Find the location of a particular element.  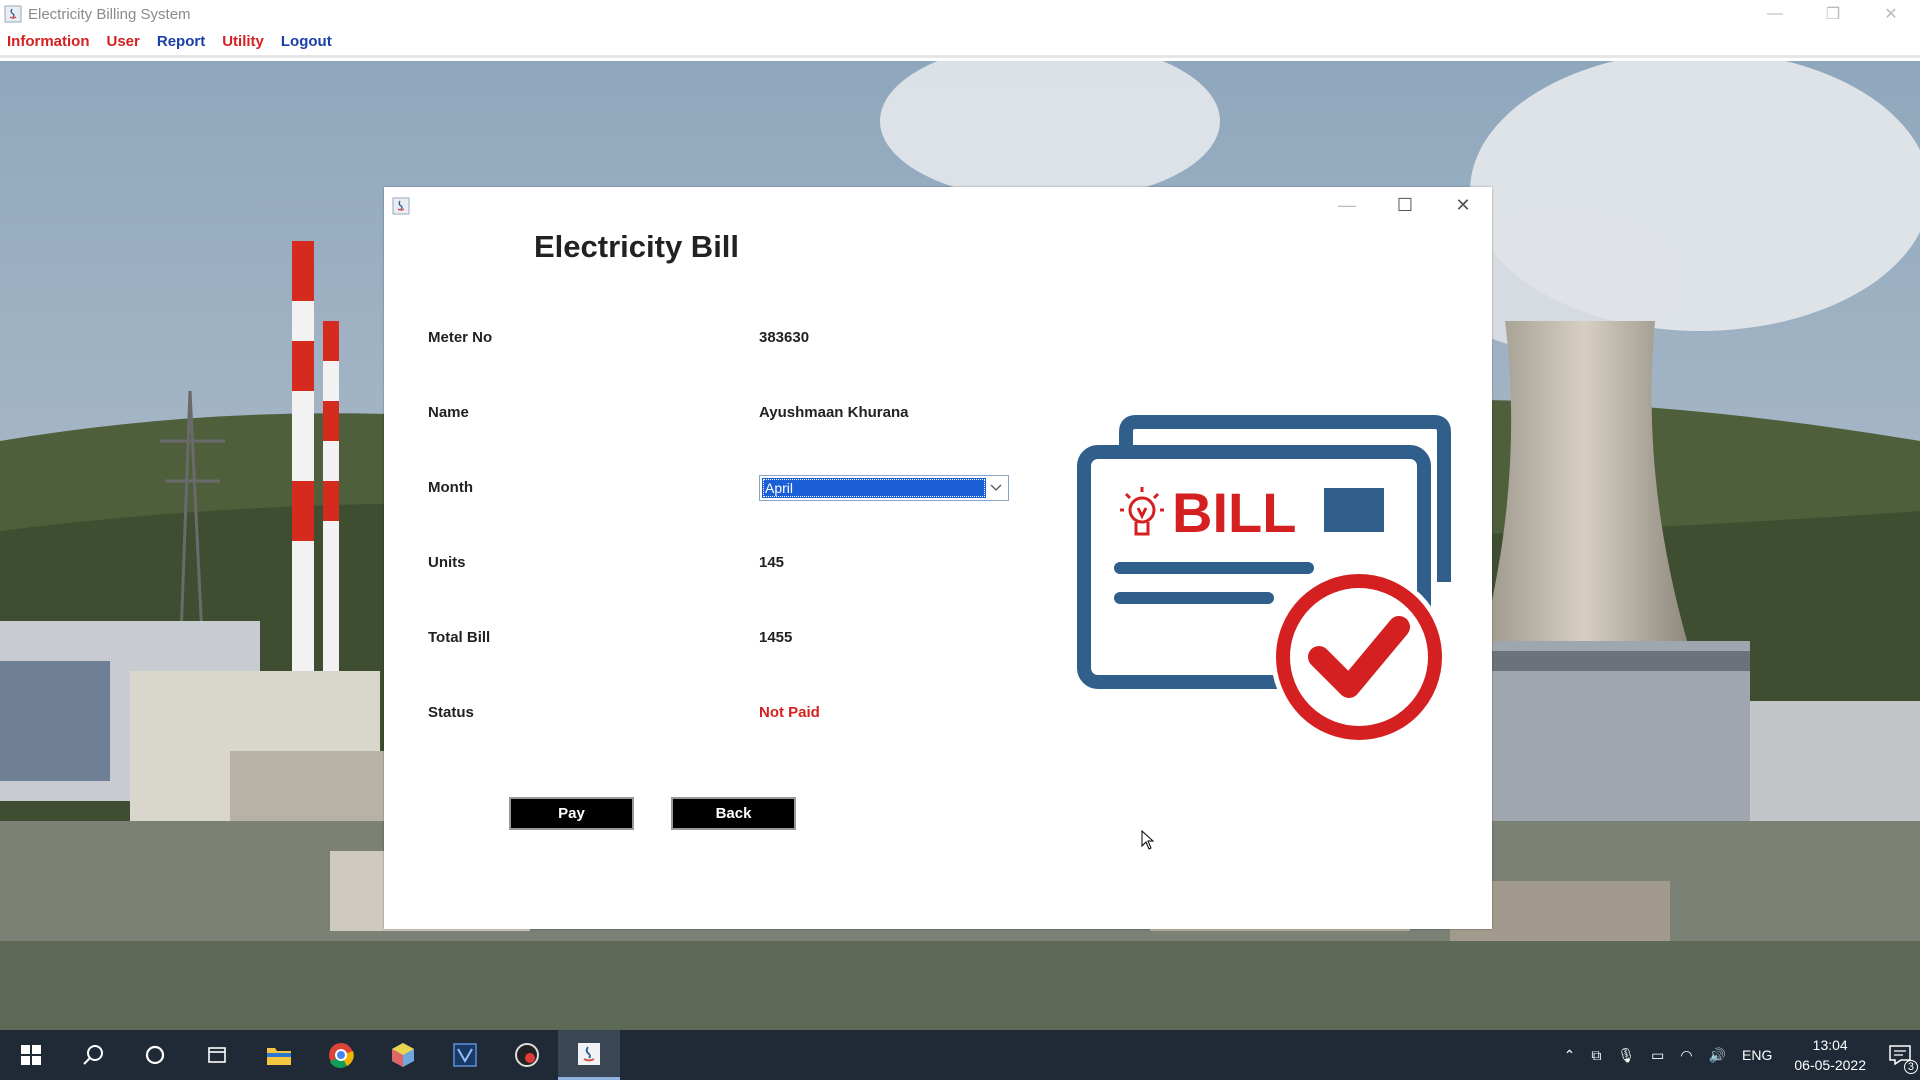

clock-time: 13:04 is located at coordinates (1830, 1045).